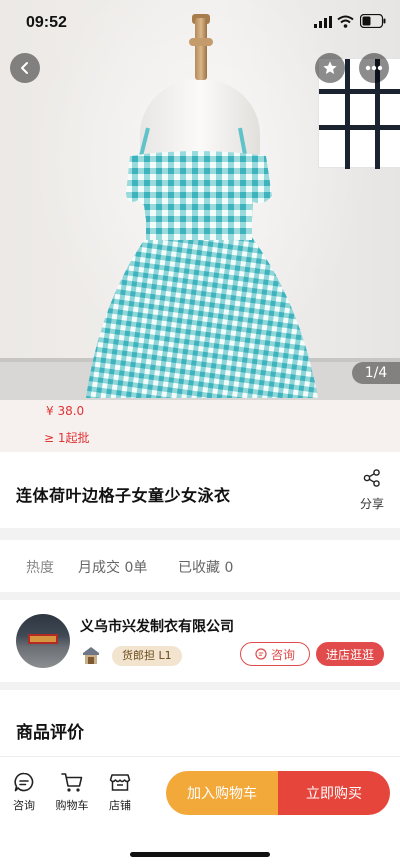  Describe the element at coordinates (206, 568) in the screenshot. I see `stat-favorites: 已收藏 0` at that location.